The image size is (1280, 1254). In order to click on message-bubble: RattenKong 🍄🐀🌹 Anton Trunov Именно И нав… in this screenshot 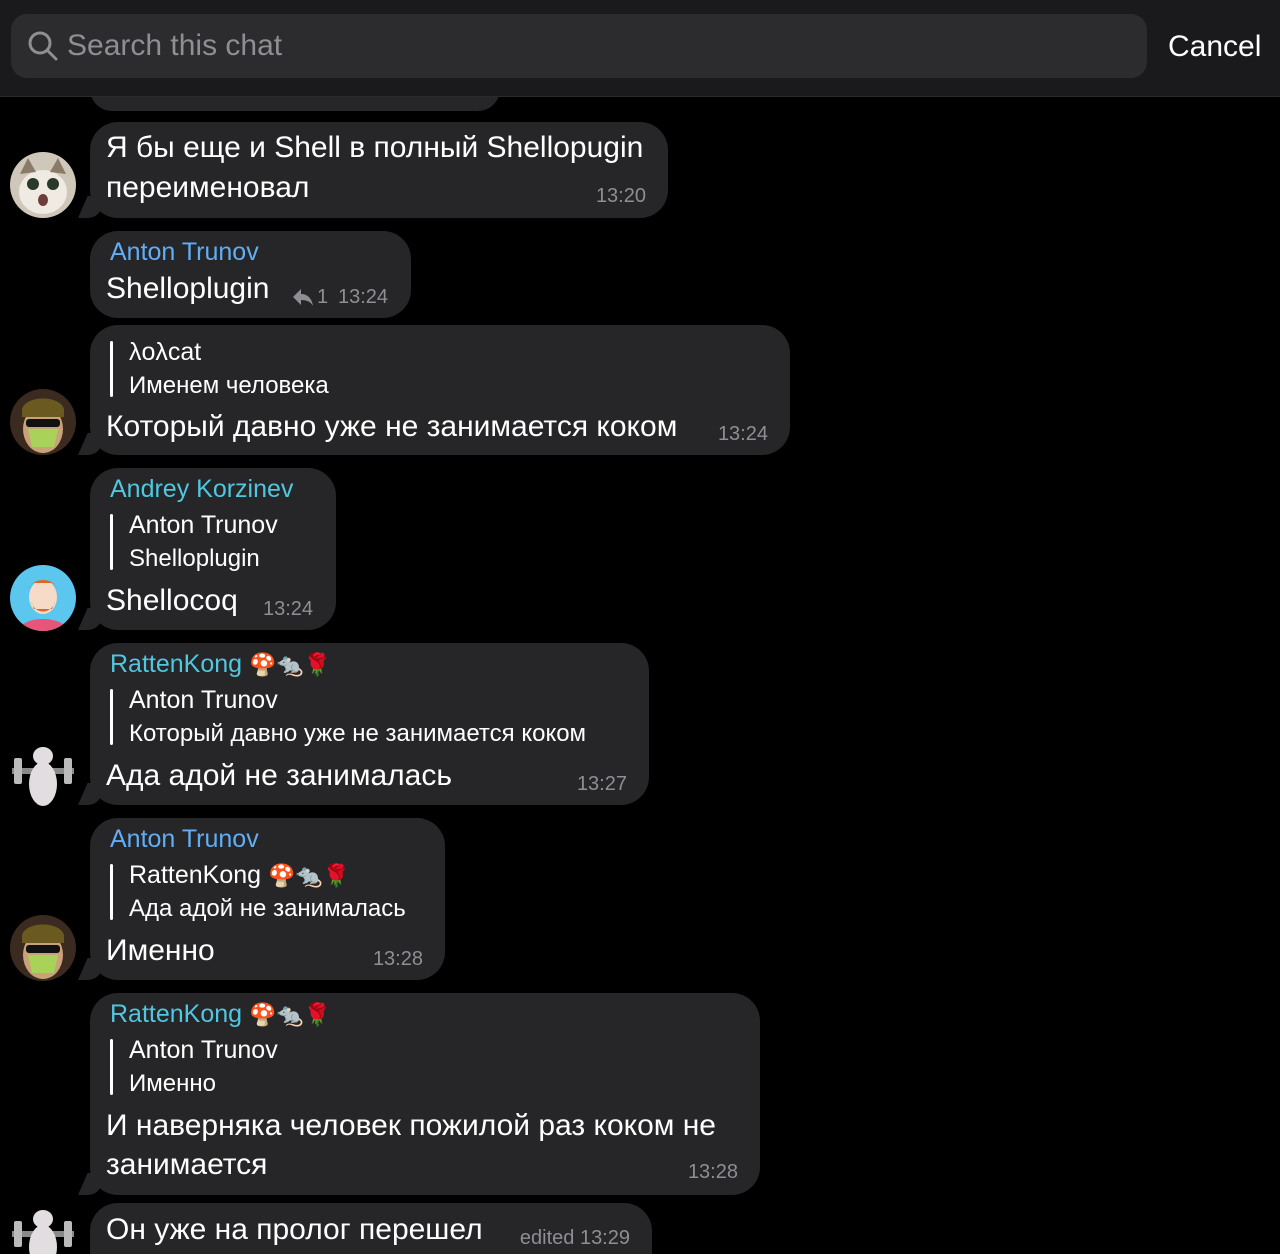, I will do `click(419, 1094)`.